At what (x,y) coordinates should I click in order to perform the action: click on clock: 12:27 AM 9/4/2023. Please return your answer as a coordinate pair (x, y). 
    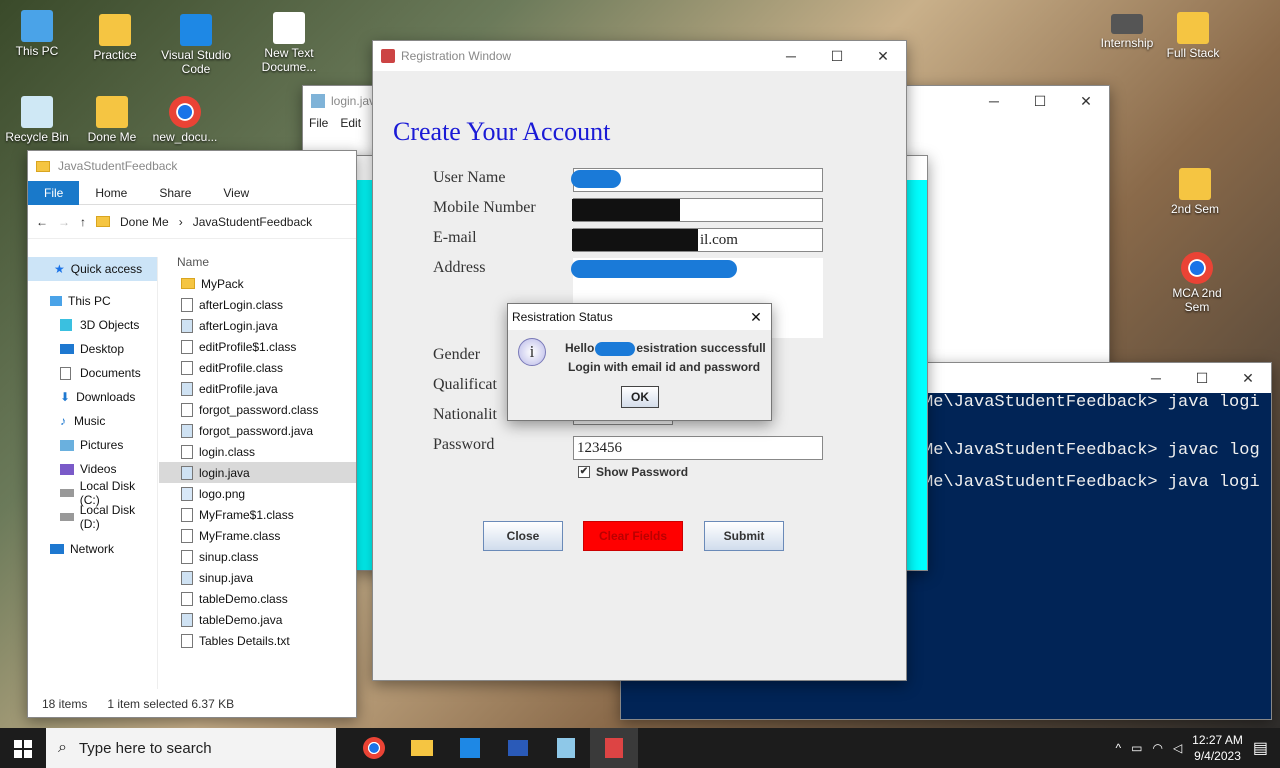
    Looking at the image, I should click on (1217, 748).